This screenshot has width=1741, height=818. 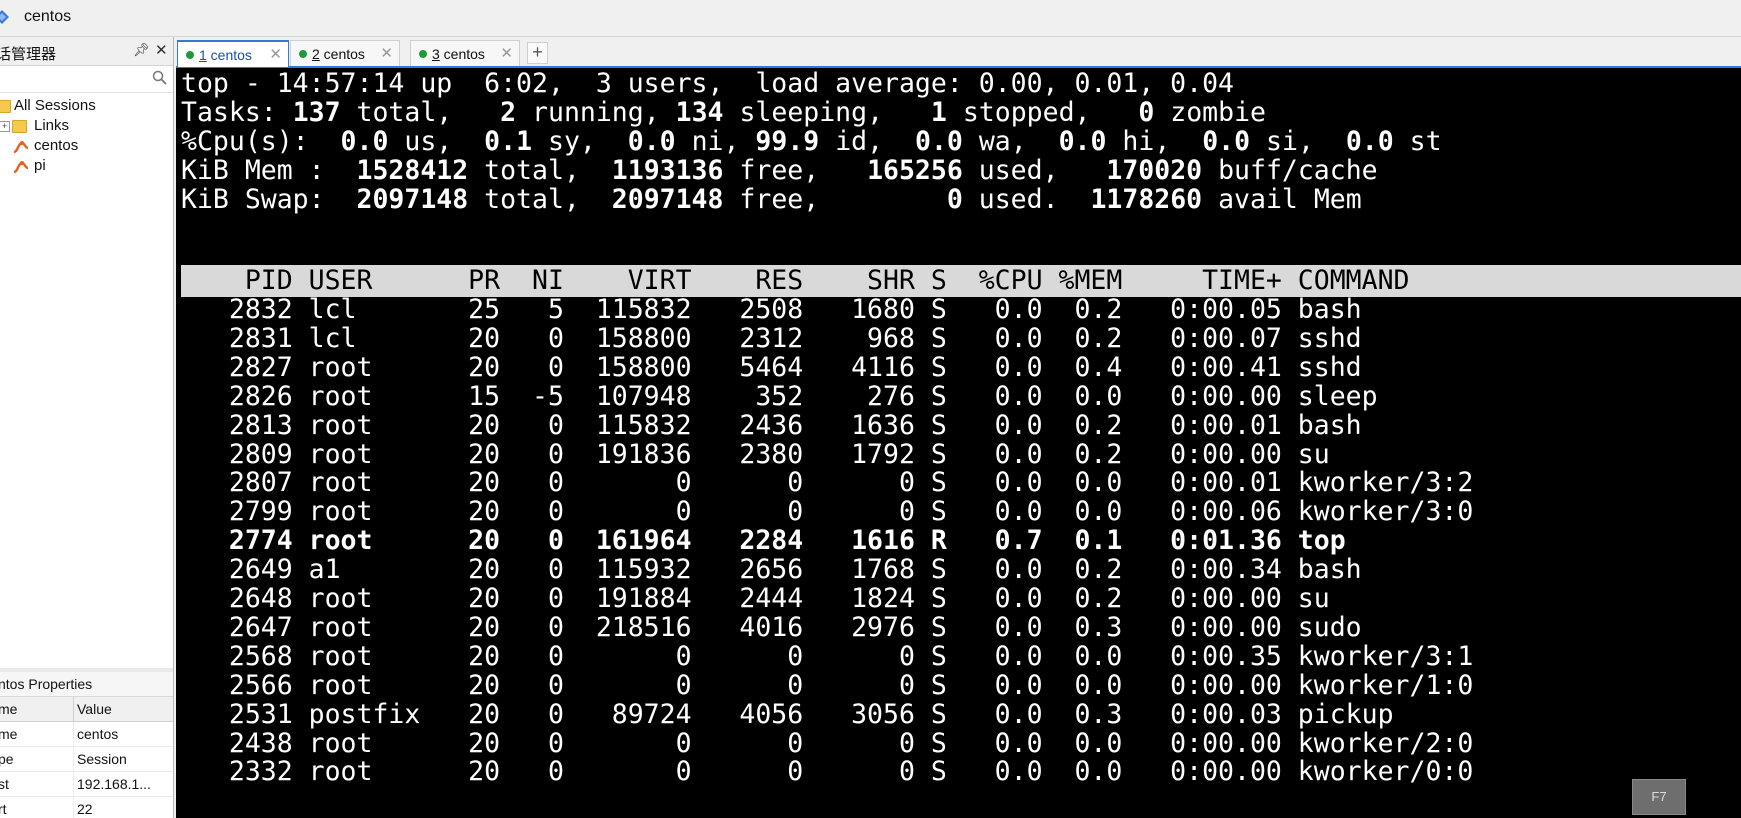 What do you see at coordinates (787, 141) in the screenshot?
I see `summary-value: 99.9` at bounding box center [787, 141].